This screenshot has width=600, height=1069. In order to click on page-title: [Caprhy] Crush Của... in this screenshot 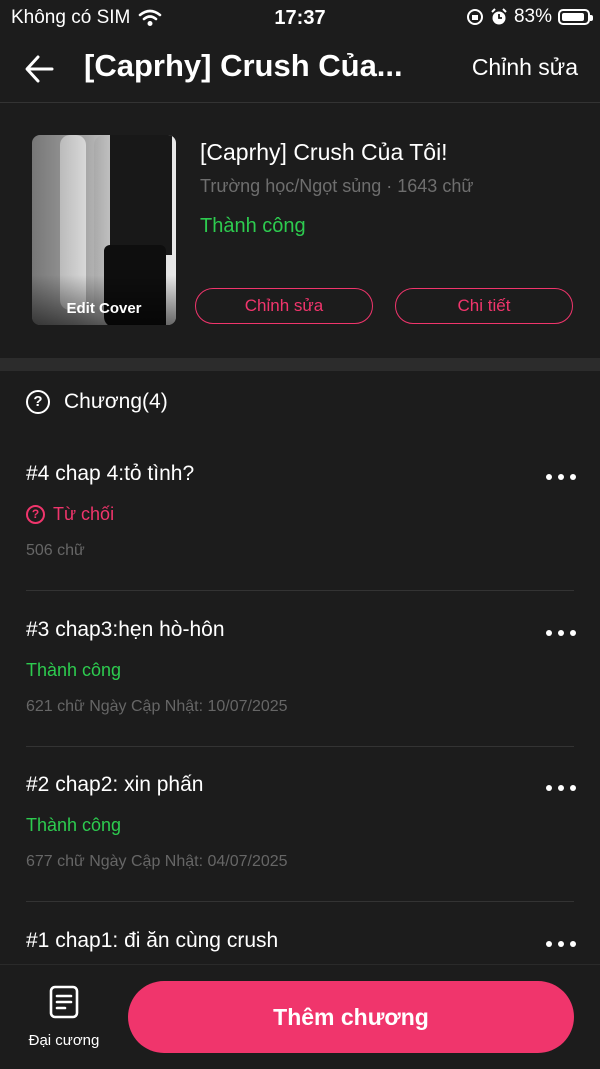, I will do `click(243, 65)`.